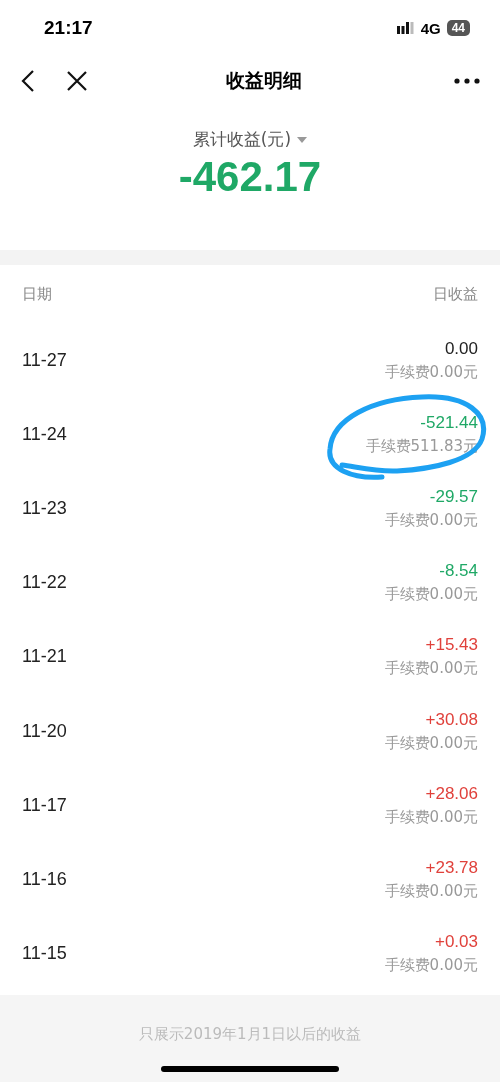 This screenshot has width=500, height=1082. I want to click on battery-level: 44, so click(458, 28).